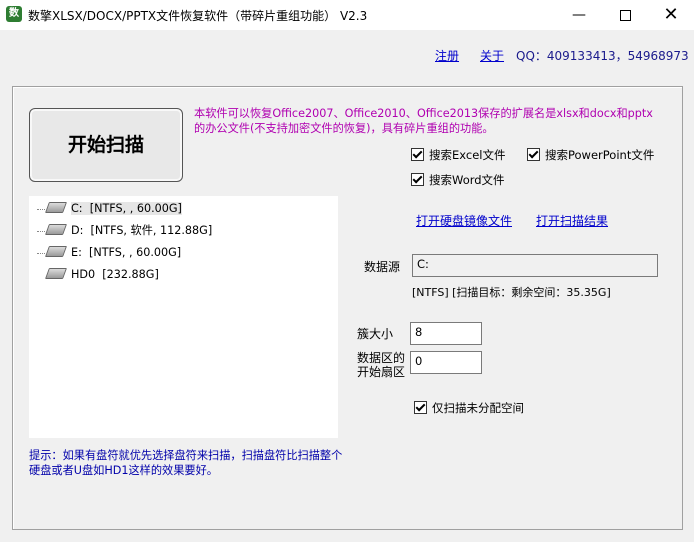 The image size is (694, 542). Describe the element at coordinates (572, 220) in the screenshot. I see `open-scan-result-link: 打开扫描结果` at that location.